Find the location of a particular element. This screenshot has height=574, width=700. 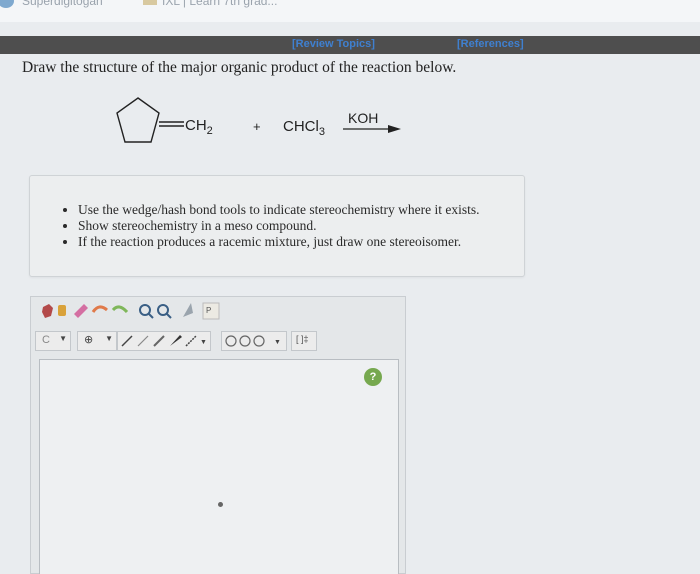

periodic-table-icon: P is located at coordinates (211, 311).